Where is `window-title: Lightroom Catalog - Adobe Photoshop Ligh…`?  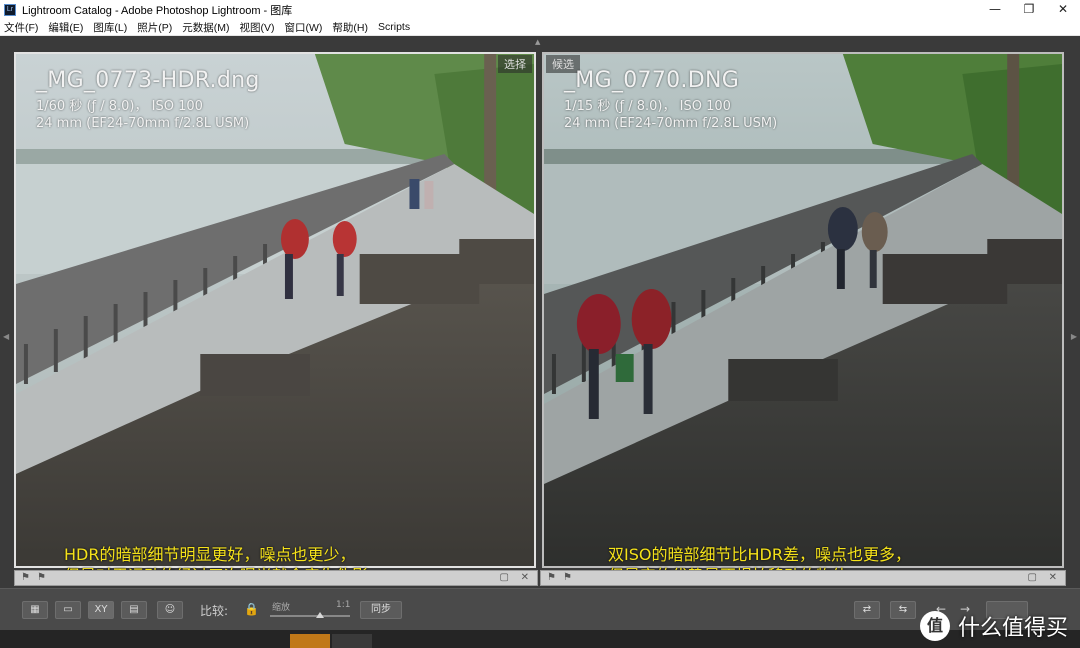
window-title: Lightroom Catalog - Adobe Photoshop Ligh… is located at coordinates (157, 10).